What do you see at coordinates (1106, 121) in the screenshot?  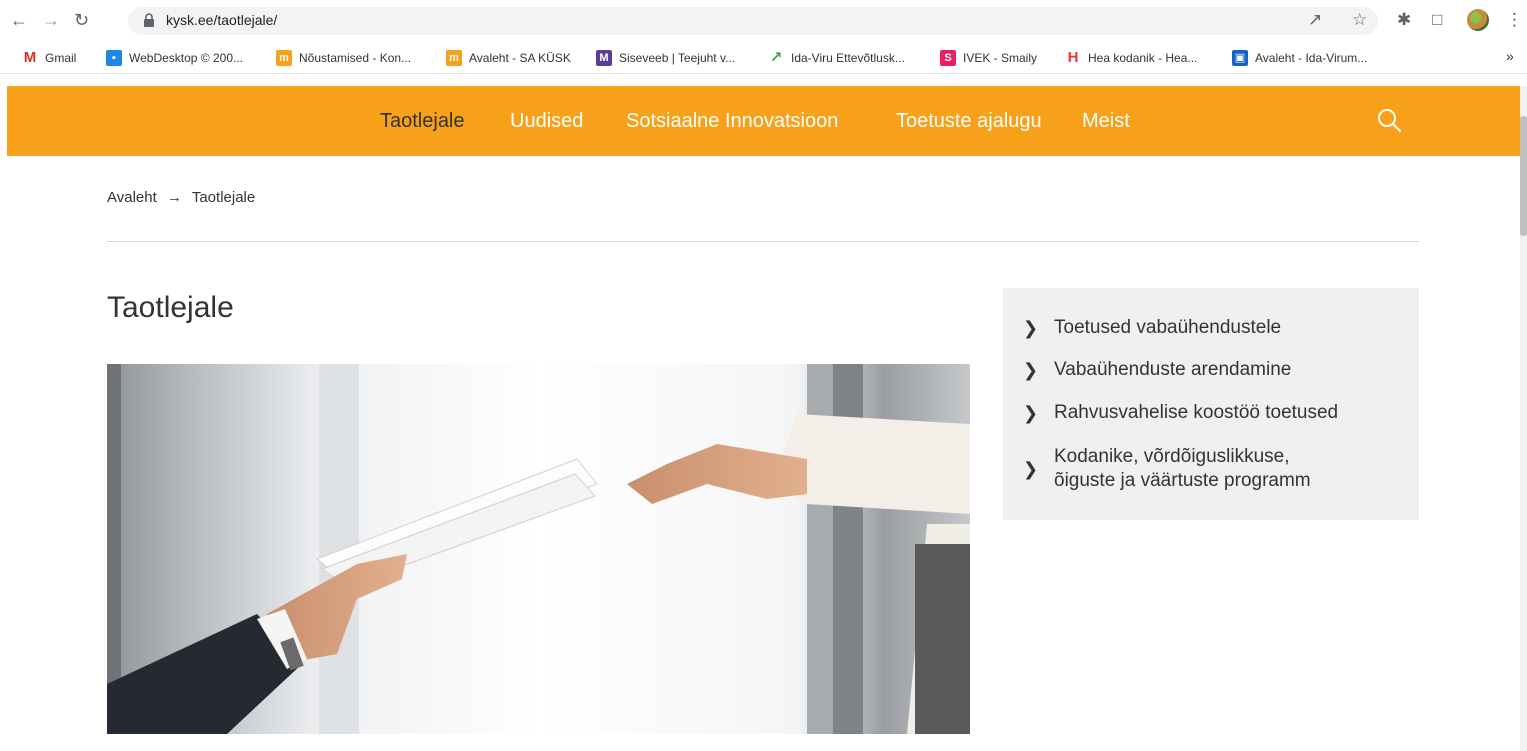 I see `nav-meist: Meist` at bounding box center [1106, 121].